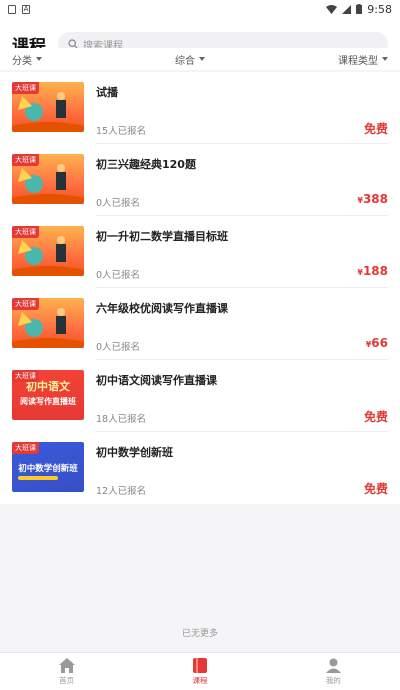  I want to click on filter-category-label: 分类, so click(22, 61).